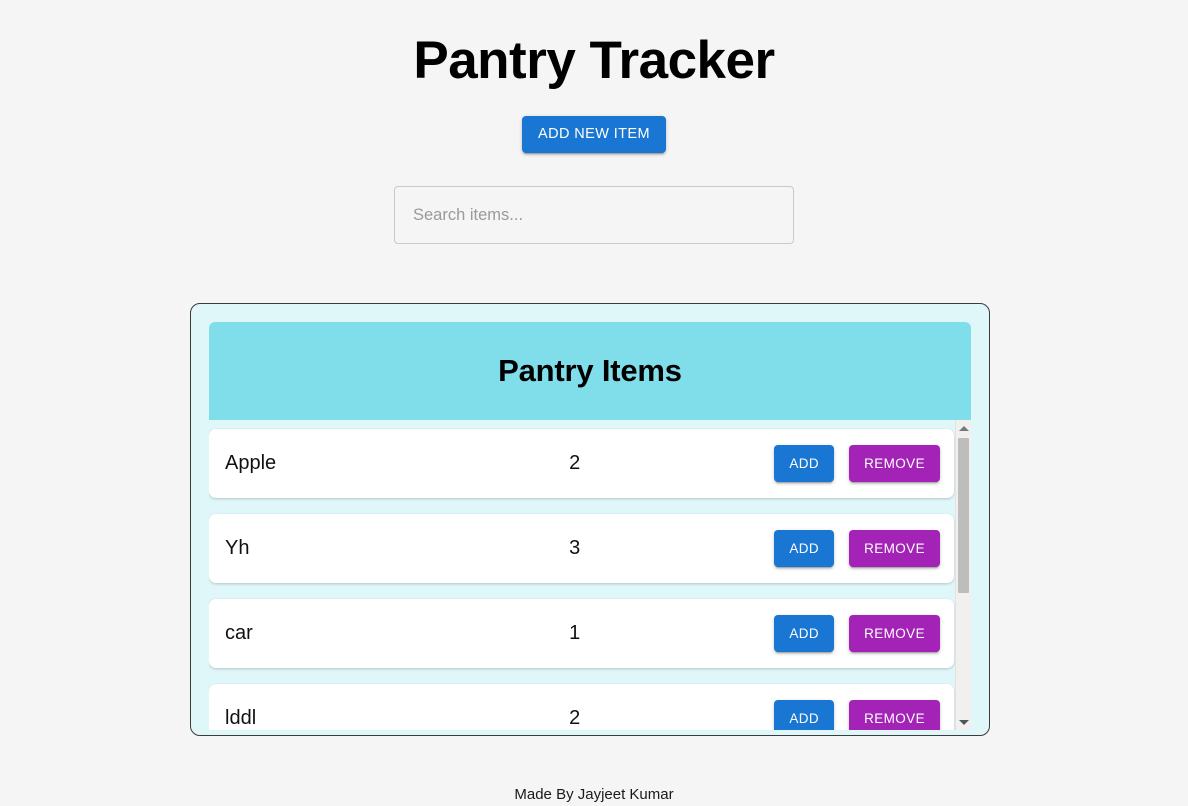 The width and height of the screenshot is (1188, 806). I want to click on pantry-panel-header: Pantry Items, so click(590, 371).